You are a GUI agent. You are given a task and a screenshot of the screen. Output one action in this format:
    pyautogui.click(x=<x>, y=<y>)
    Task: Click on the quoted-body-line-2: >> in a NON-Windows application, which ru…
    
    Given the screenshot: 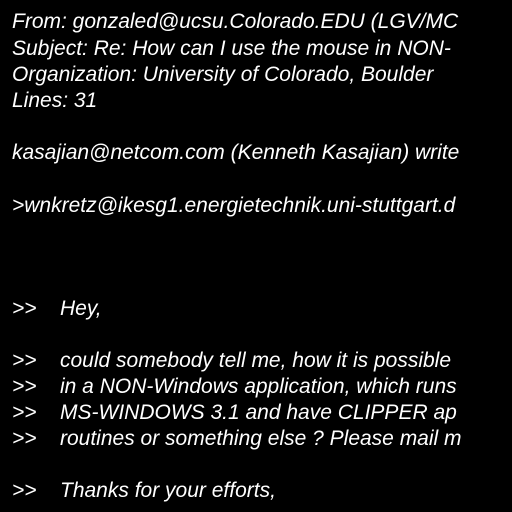 What is the action you would take?
    pyautogui.click(x=234, y=387)
    